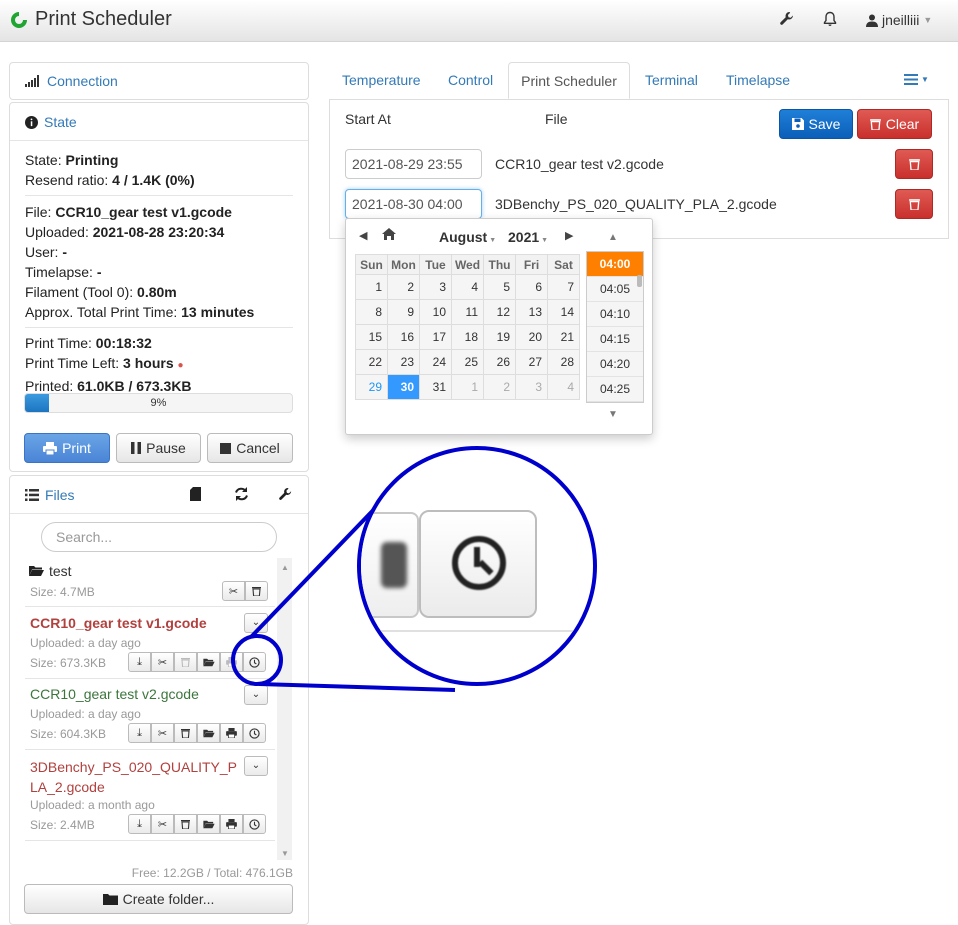 This screenshot has height=925, width=958. Describe the element at coordinates (71, 81) in the screenshot. I see `connection-toggle: Connection` at that location.